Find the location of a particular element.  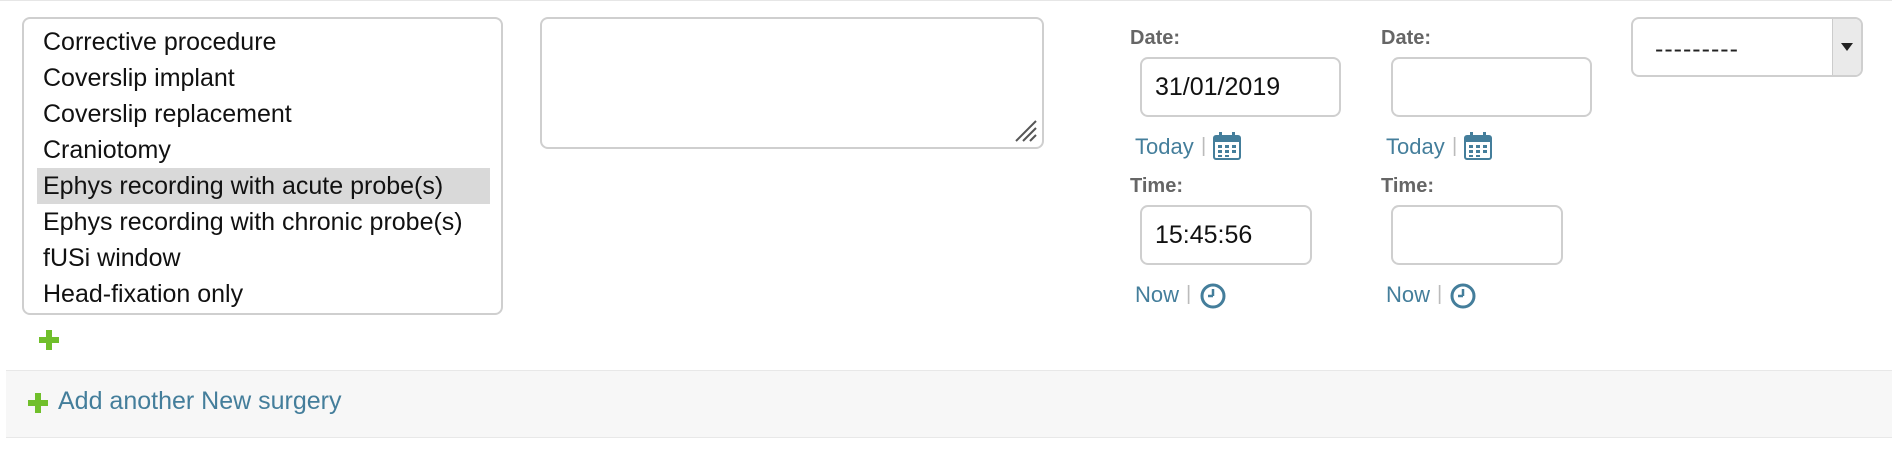

end-date-input is located at coordinates (1491, 87).